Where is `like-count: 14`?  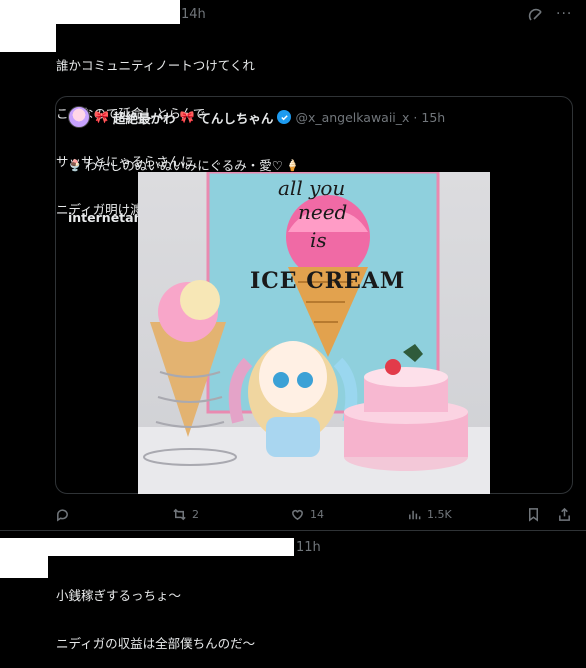 like-count: 14 is located at coordinates (317, 514).